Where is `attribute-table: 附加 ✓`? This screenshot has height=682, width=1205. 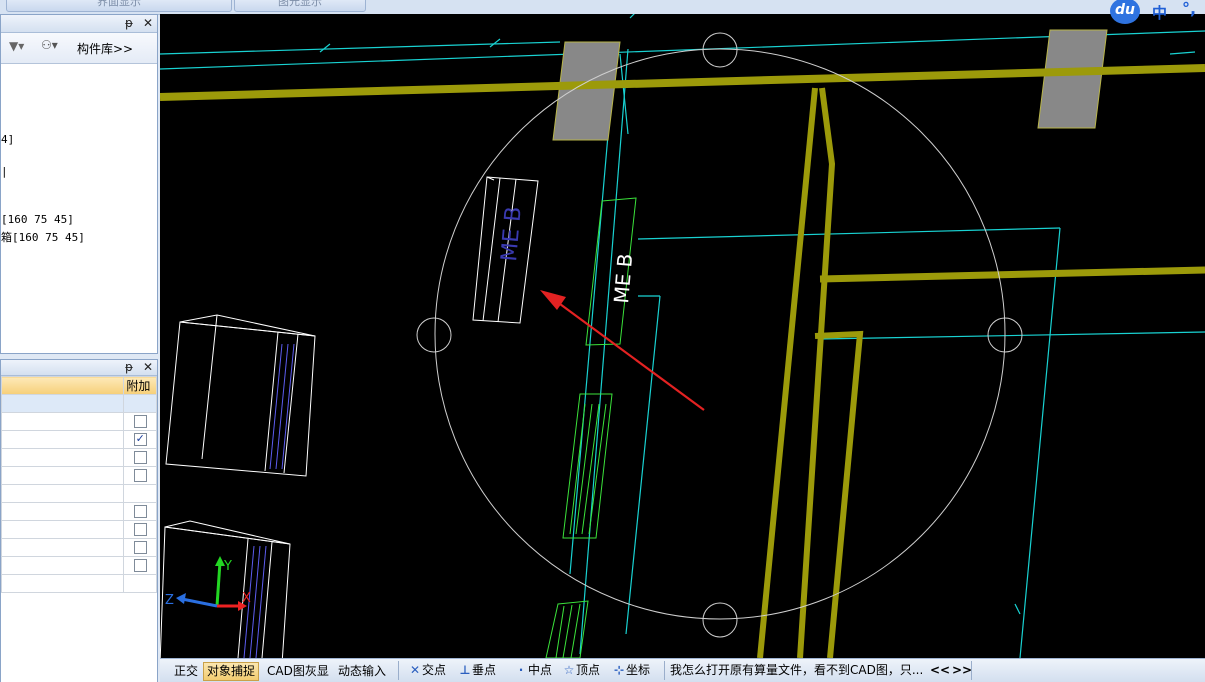
attribute-table: 附加 ✓ is located at coordinates (78, 484).